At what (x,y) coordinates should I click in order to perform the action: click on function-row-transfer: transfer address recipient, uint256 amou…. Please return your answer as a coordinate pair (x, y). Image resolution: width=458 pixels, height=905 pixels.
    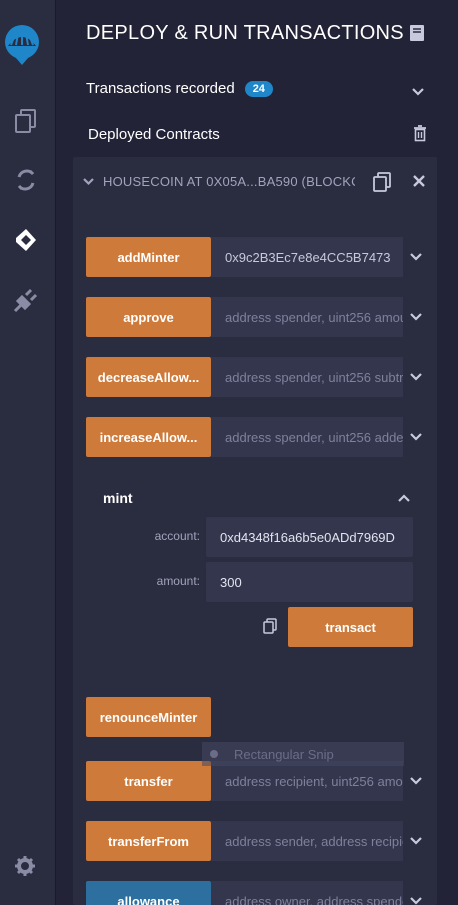
    Looking at the image, I should click on (256, 781).